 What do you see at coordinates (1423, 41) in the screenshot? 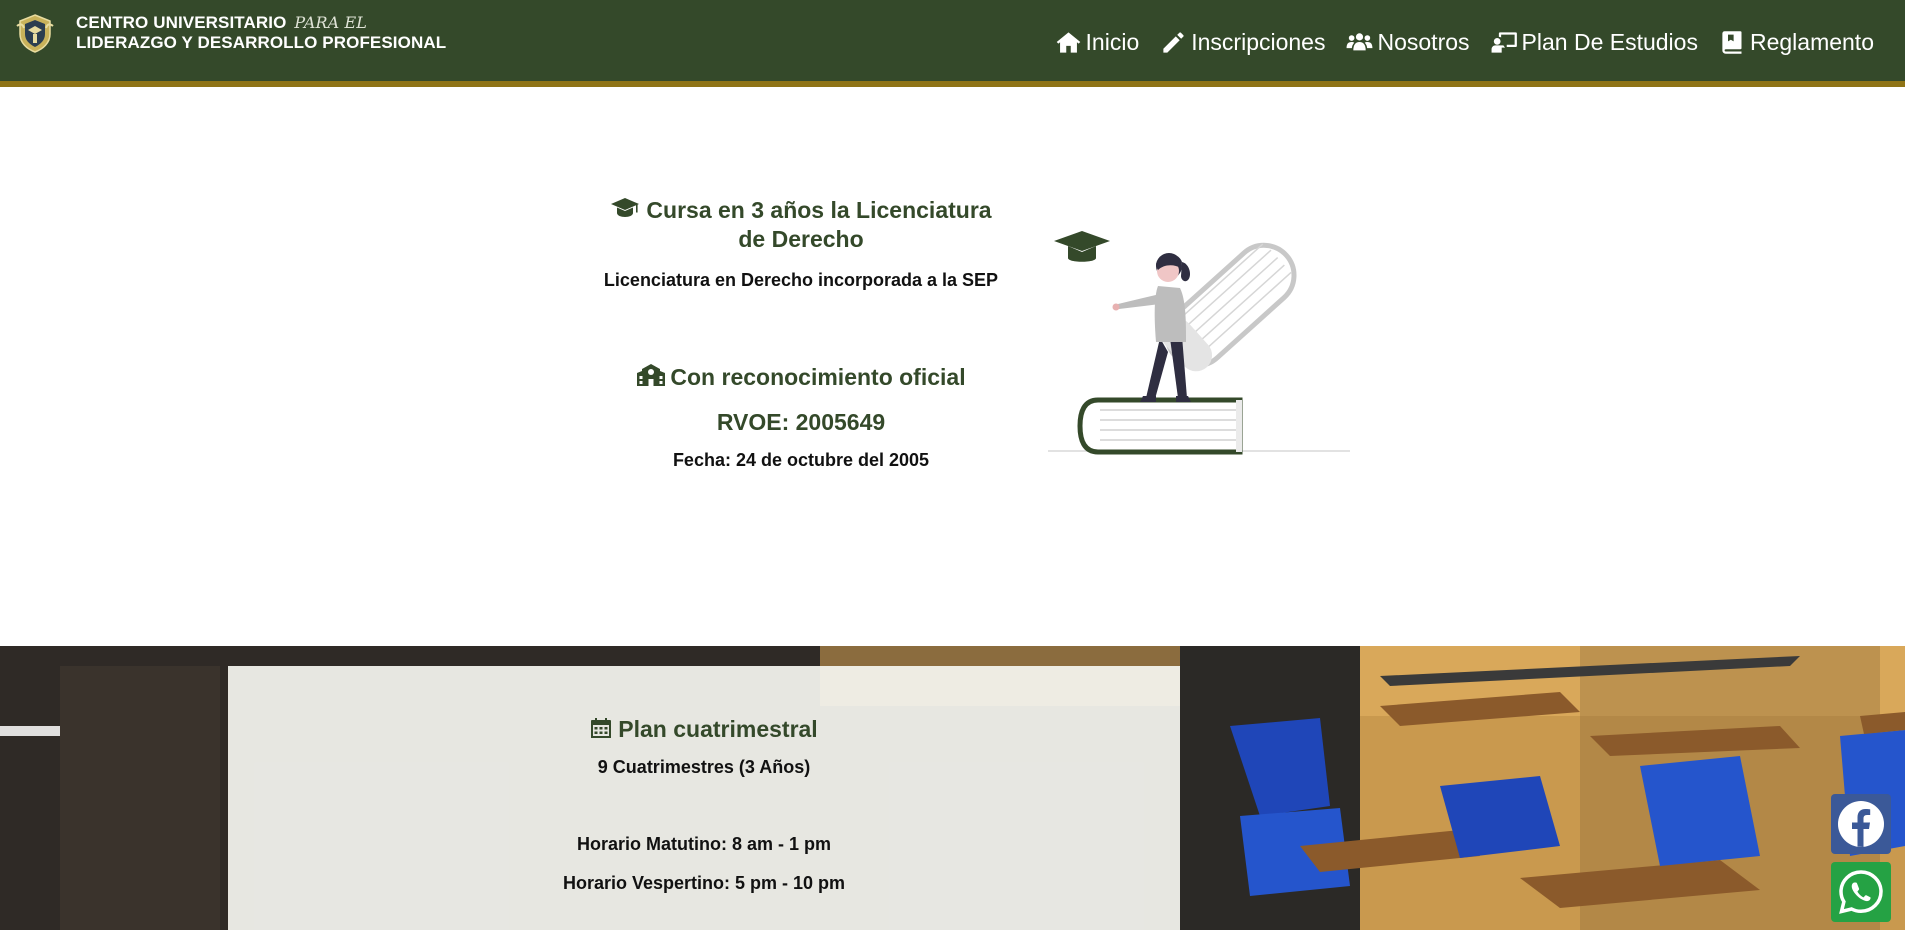
I see `nav-label: Nosotros` at bounding box center [1423, 41].